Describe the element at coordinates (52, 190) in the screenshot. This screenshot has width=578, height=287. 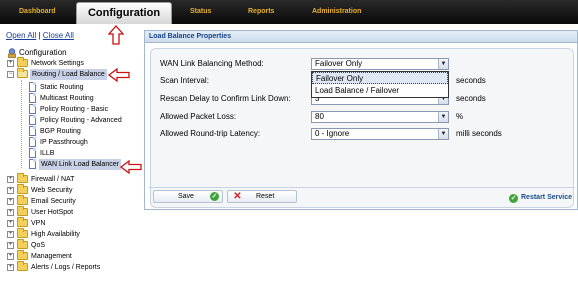
I see `tree-item-label: Web Security` at that location.